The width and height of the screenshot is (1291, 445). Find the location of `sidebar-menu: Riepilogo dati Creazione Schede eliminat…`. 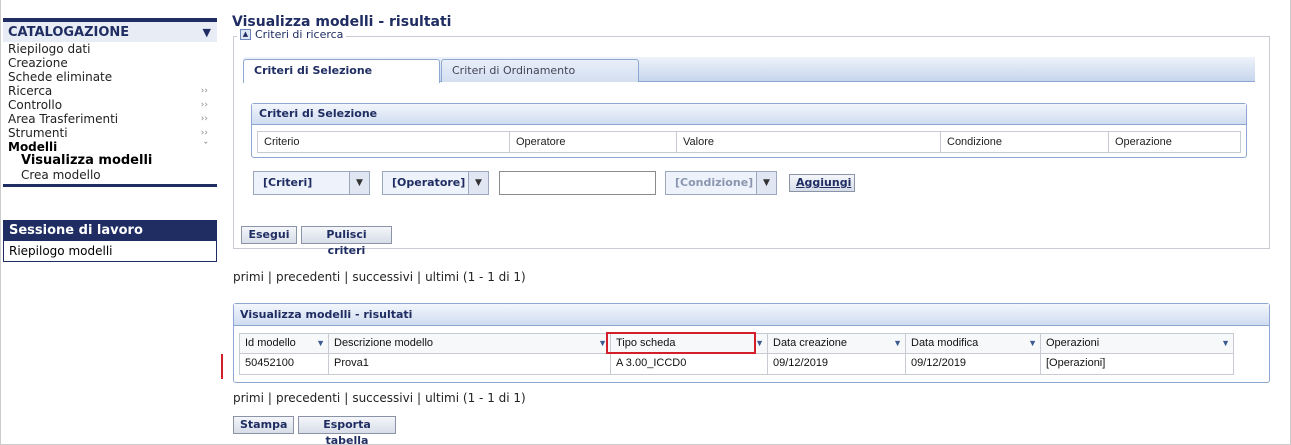

sidebar-menu: Riepilogo dati Creazione Schede eliminat… is located at coordinates (110, 112).